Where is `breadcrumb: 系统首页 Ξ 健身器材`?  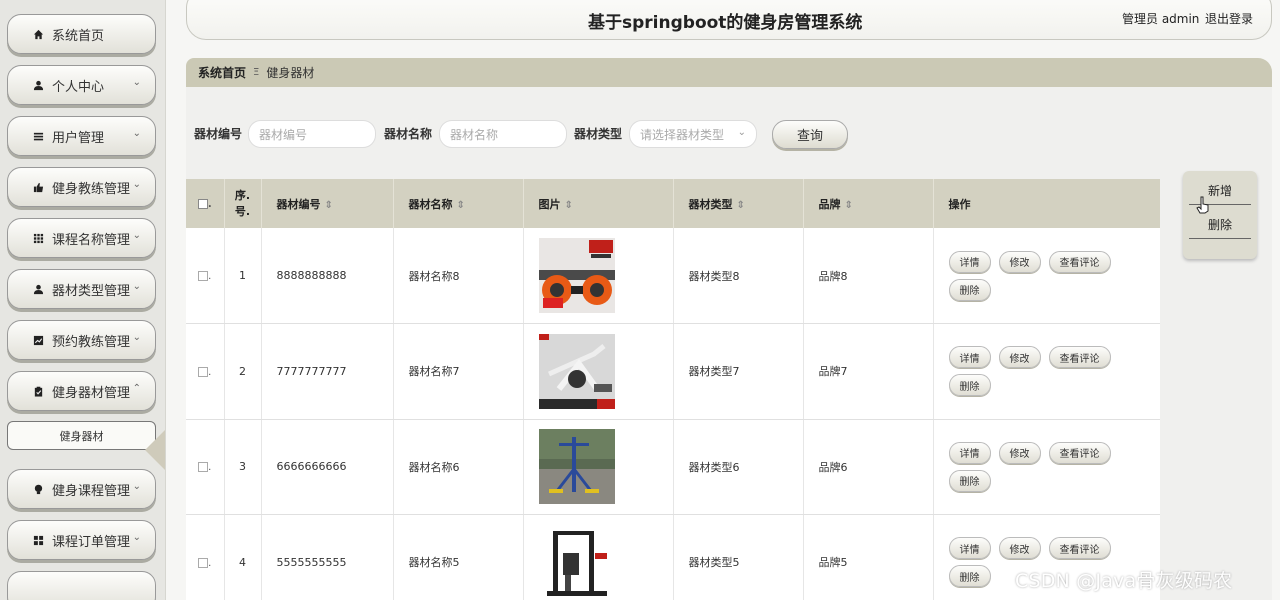
breadcrumb: 系统首页 Ξ 健身器材 is located at coordinates (729, 72).